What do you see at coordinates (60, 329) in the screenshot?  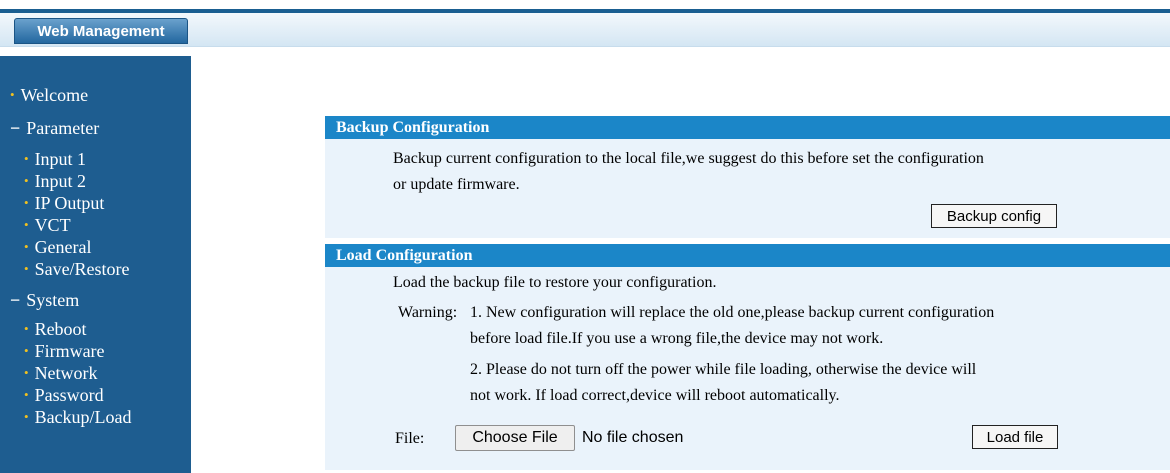 I see `sidebar-item-label: Reboot` at bounding box center [60, 329].